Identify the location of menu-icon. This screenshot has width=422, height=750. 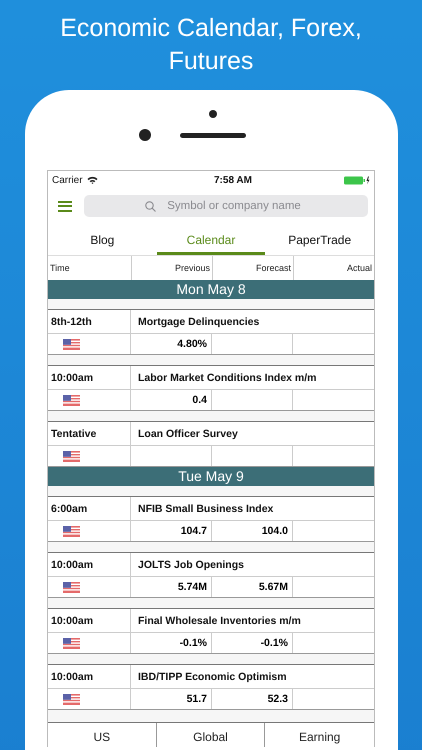
(65, 206).